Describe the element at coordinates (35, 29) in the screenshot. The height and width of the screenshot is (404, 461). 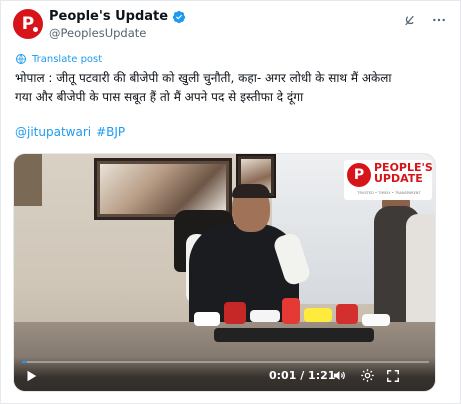
I see `avatar-dot` at that location.